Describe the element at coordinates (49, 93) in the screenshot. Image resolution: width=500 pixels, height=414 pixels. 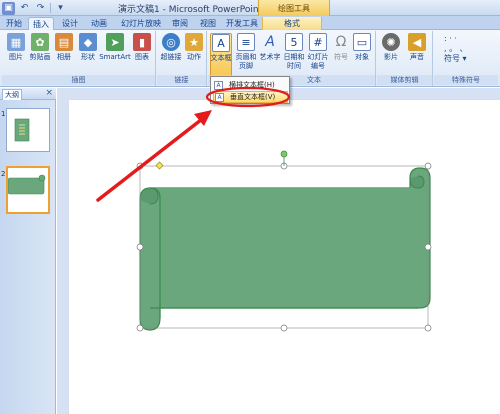
I see `close-icon: ×` at that location.